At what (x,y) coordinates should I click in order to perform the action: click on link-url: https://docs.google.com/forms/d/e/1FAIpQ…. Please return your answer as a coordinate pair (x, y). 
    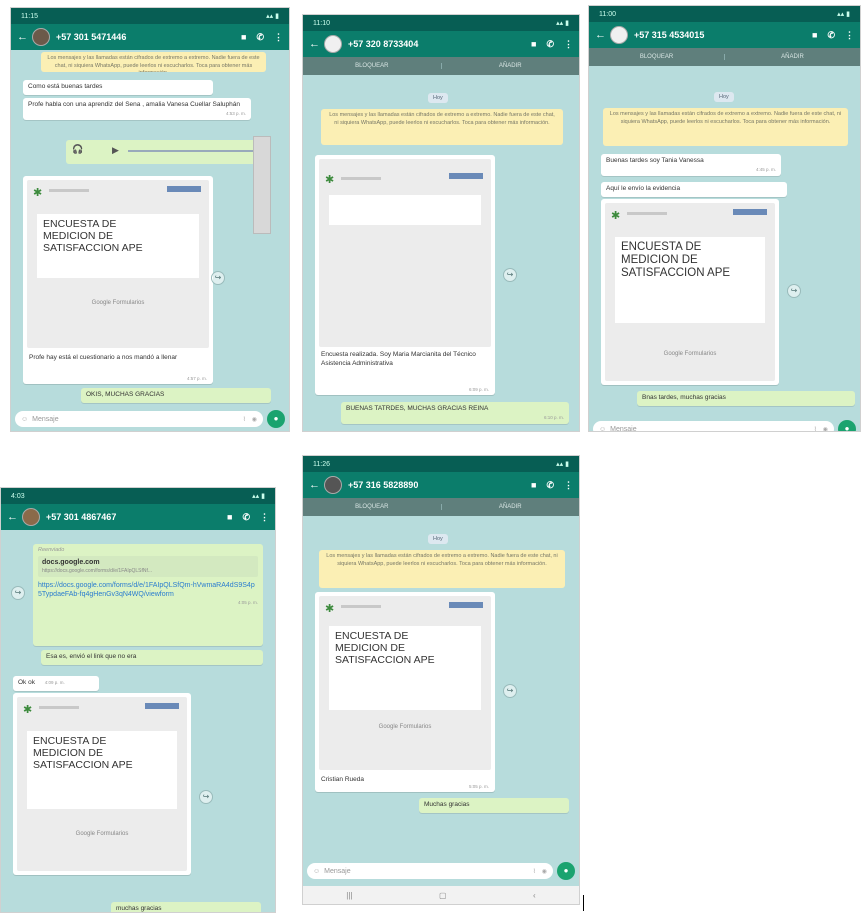
    Looking at the image, I should click on (148, 590).